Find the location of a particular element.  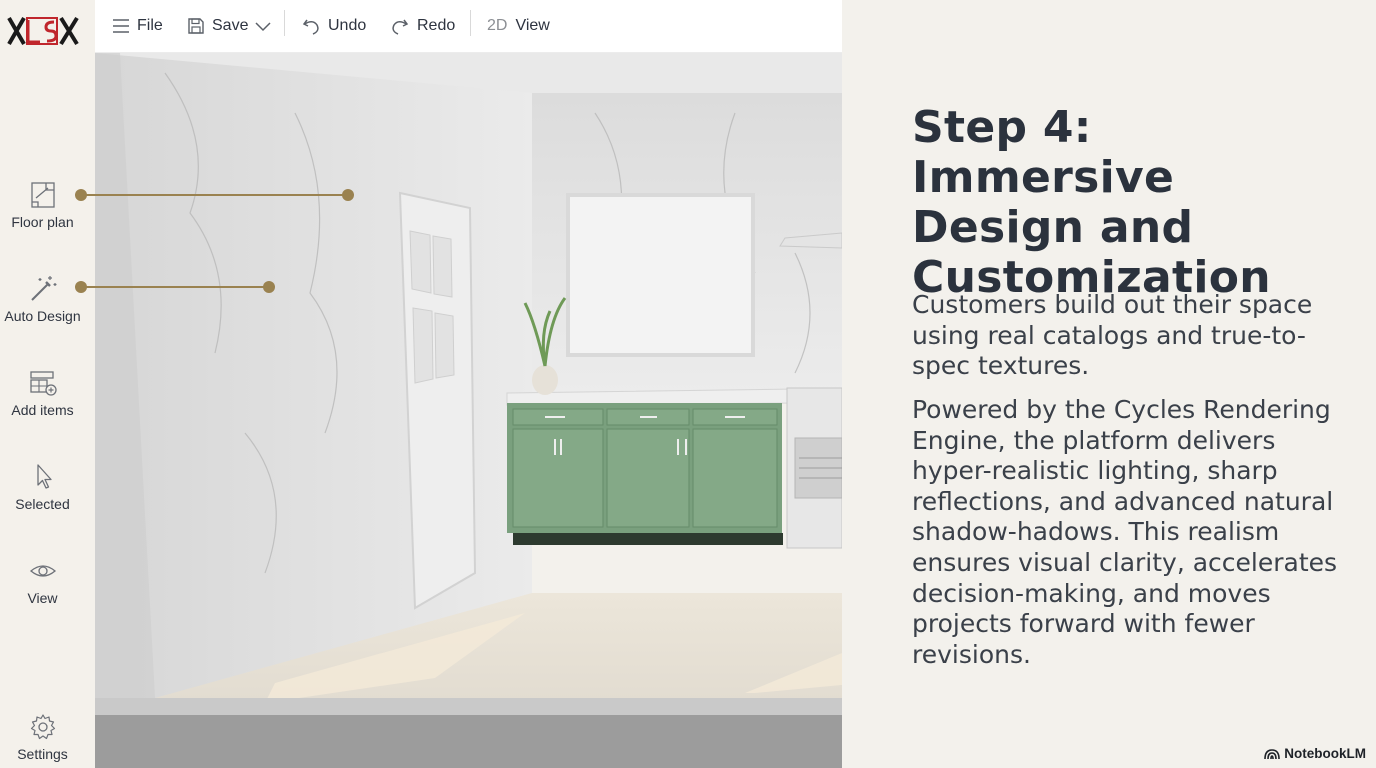

sidebar-item-auto-design: Auto Design is located at coordinates (42, 300).